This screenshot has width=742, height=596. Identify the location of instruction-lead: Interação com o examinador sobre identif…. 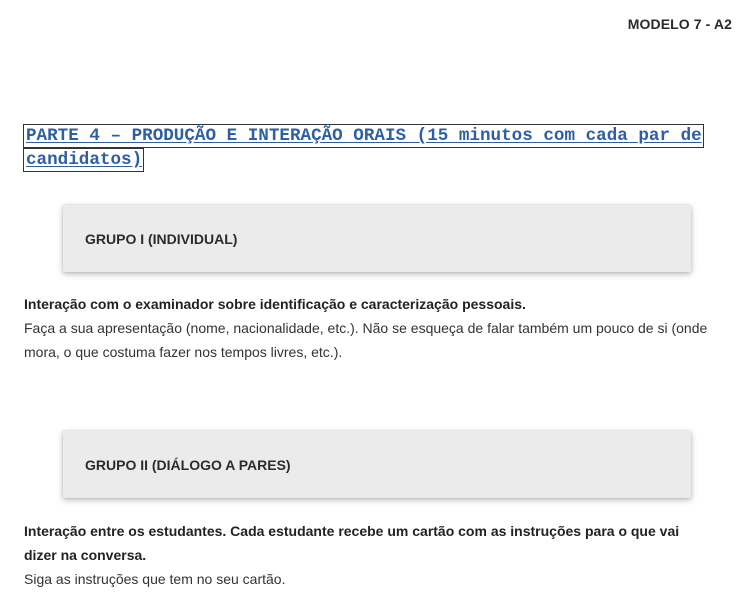
(275, 304).